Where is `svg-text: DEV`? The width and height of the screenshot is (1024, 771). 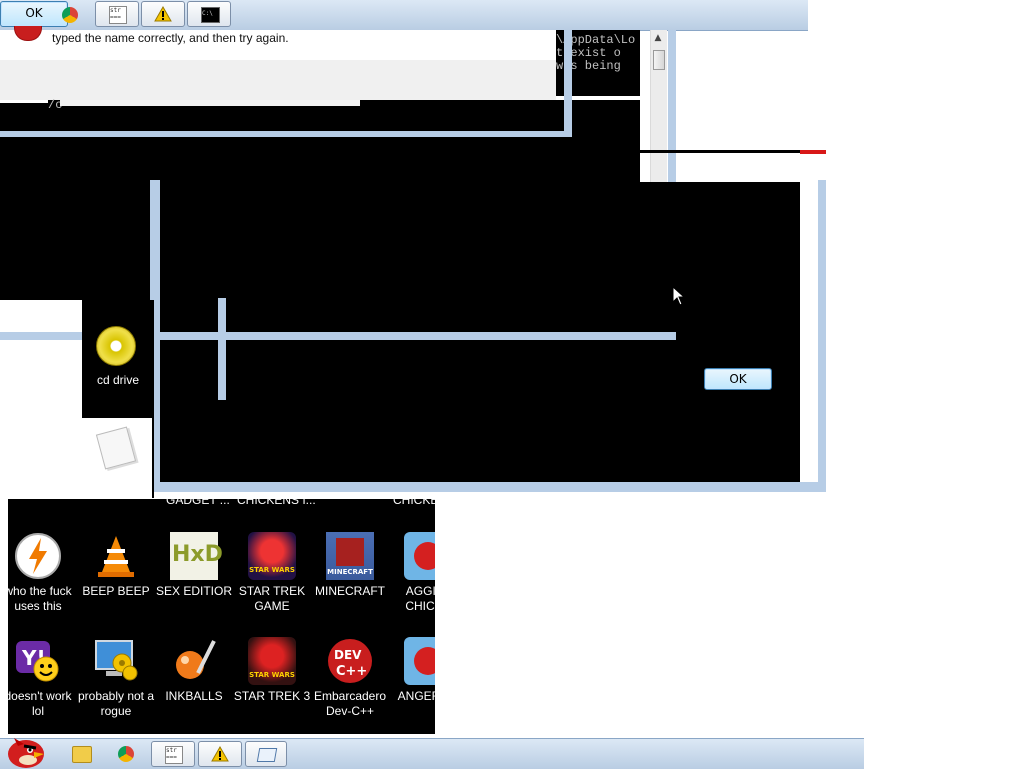 svg-text: DEV is located at coordinates (348, 655).